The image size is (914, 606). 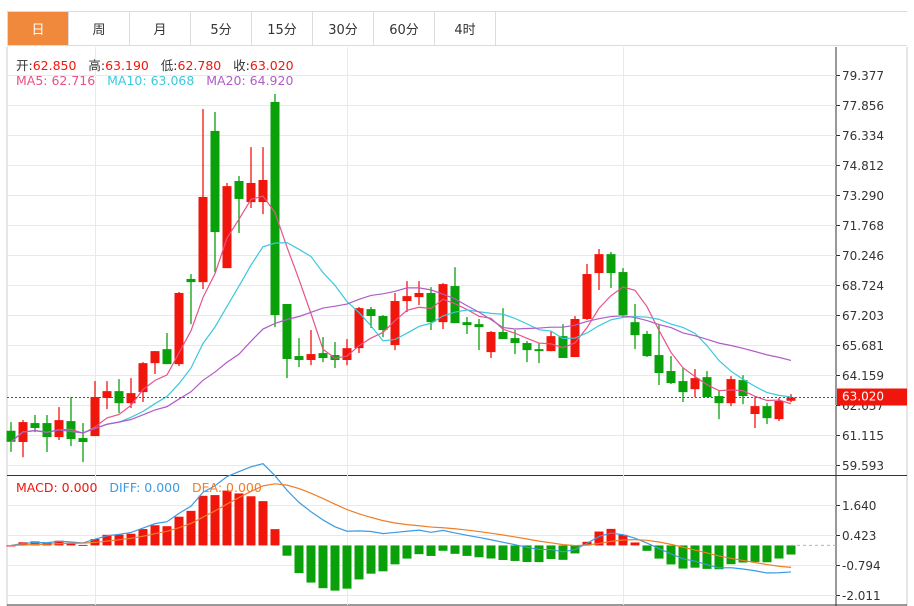 I want to click on price-tick-label: 65.681, so click(x=863, y=345).